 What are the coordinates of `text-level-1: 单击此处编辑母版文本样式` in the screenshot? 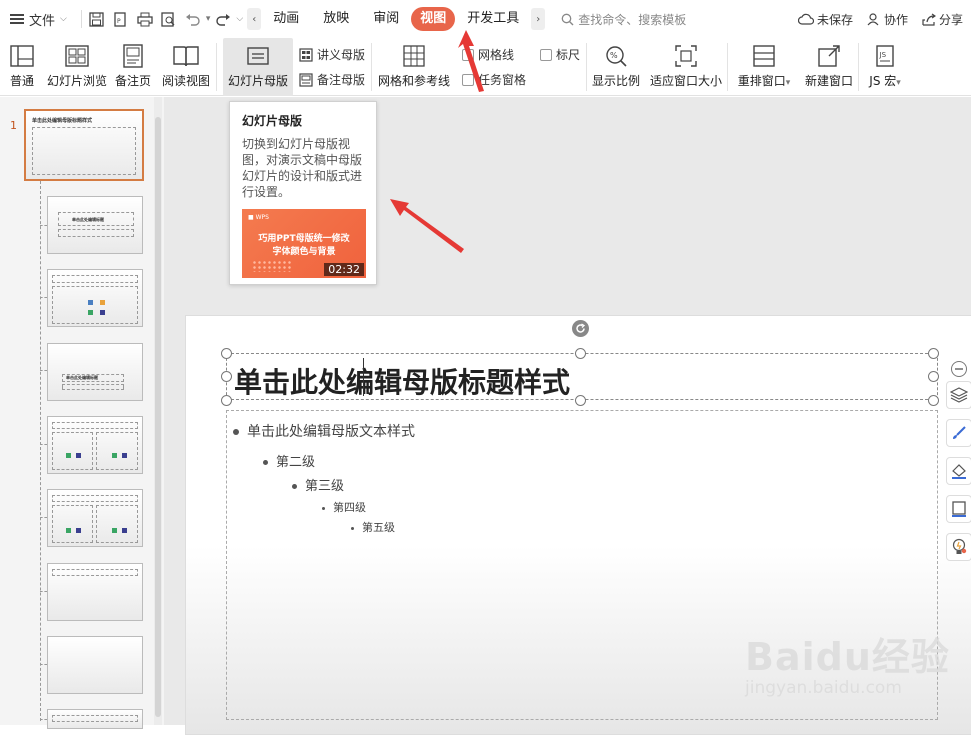 It's located at (324, 431).